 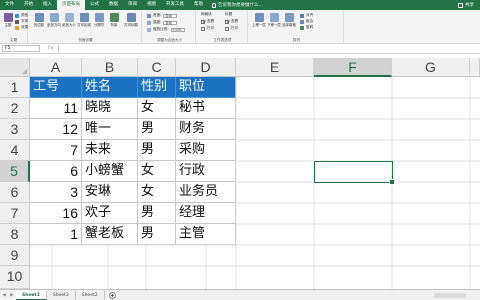 I want to click on print-headings-row: 打印, so click(x=231, y=28).